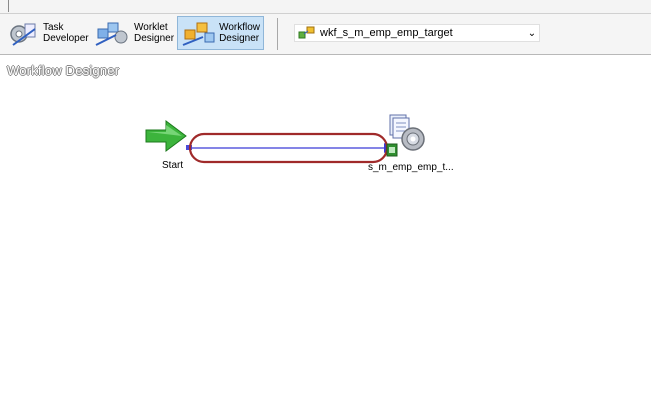 Image resolution: width=651 pixels, height=413 pixels. I want to click on session-gear-icon, so click(405, 135).